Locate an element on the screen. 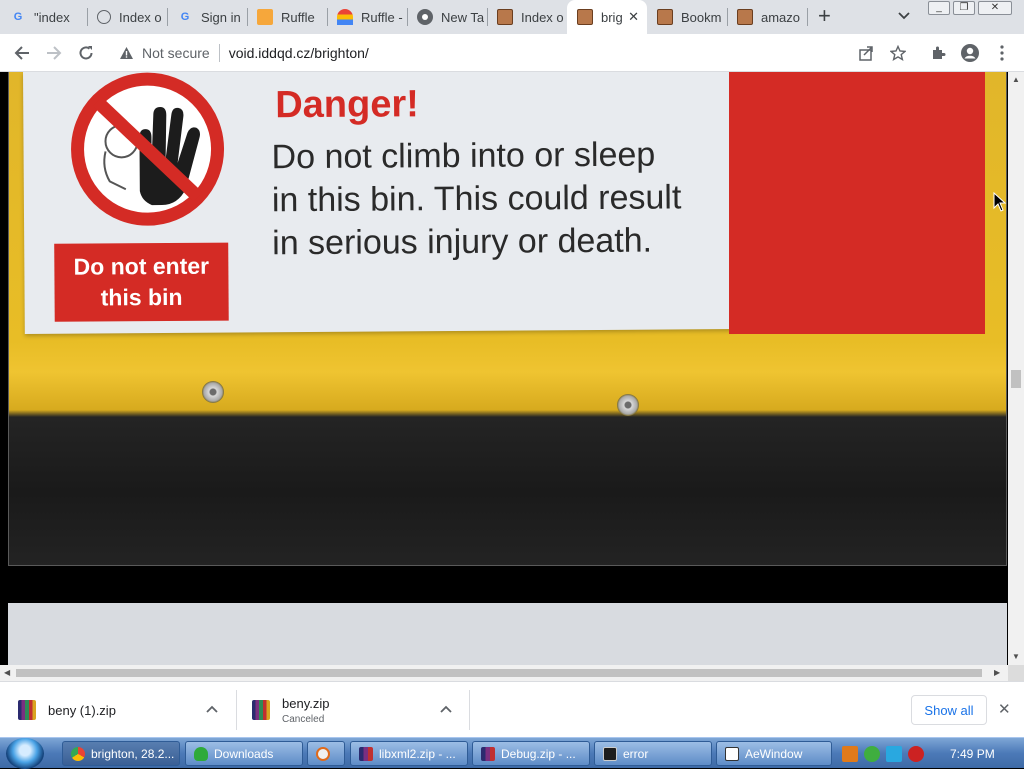 This screenshot has width=1024, height=769. taskbar-clock: 7:49 PM is located at coordinates (972, 754).